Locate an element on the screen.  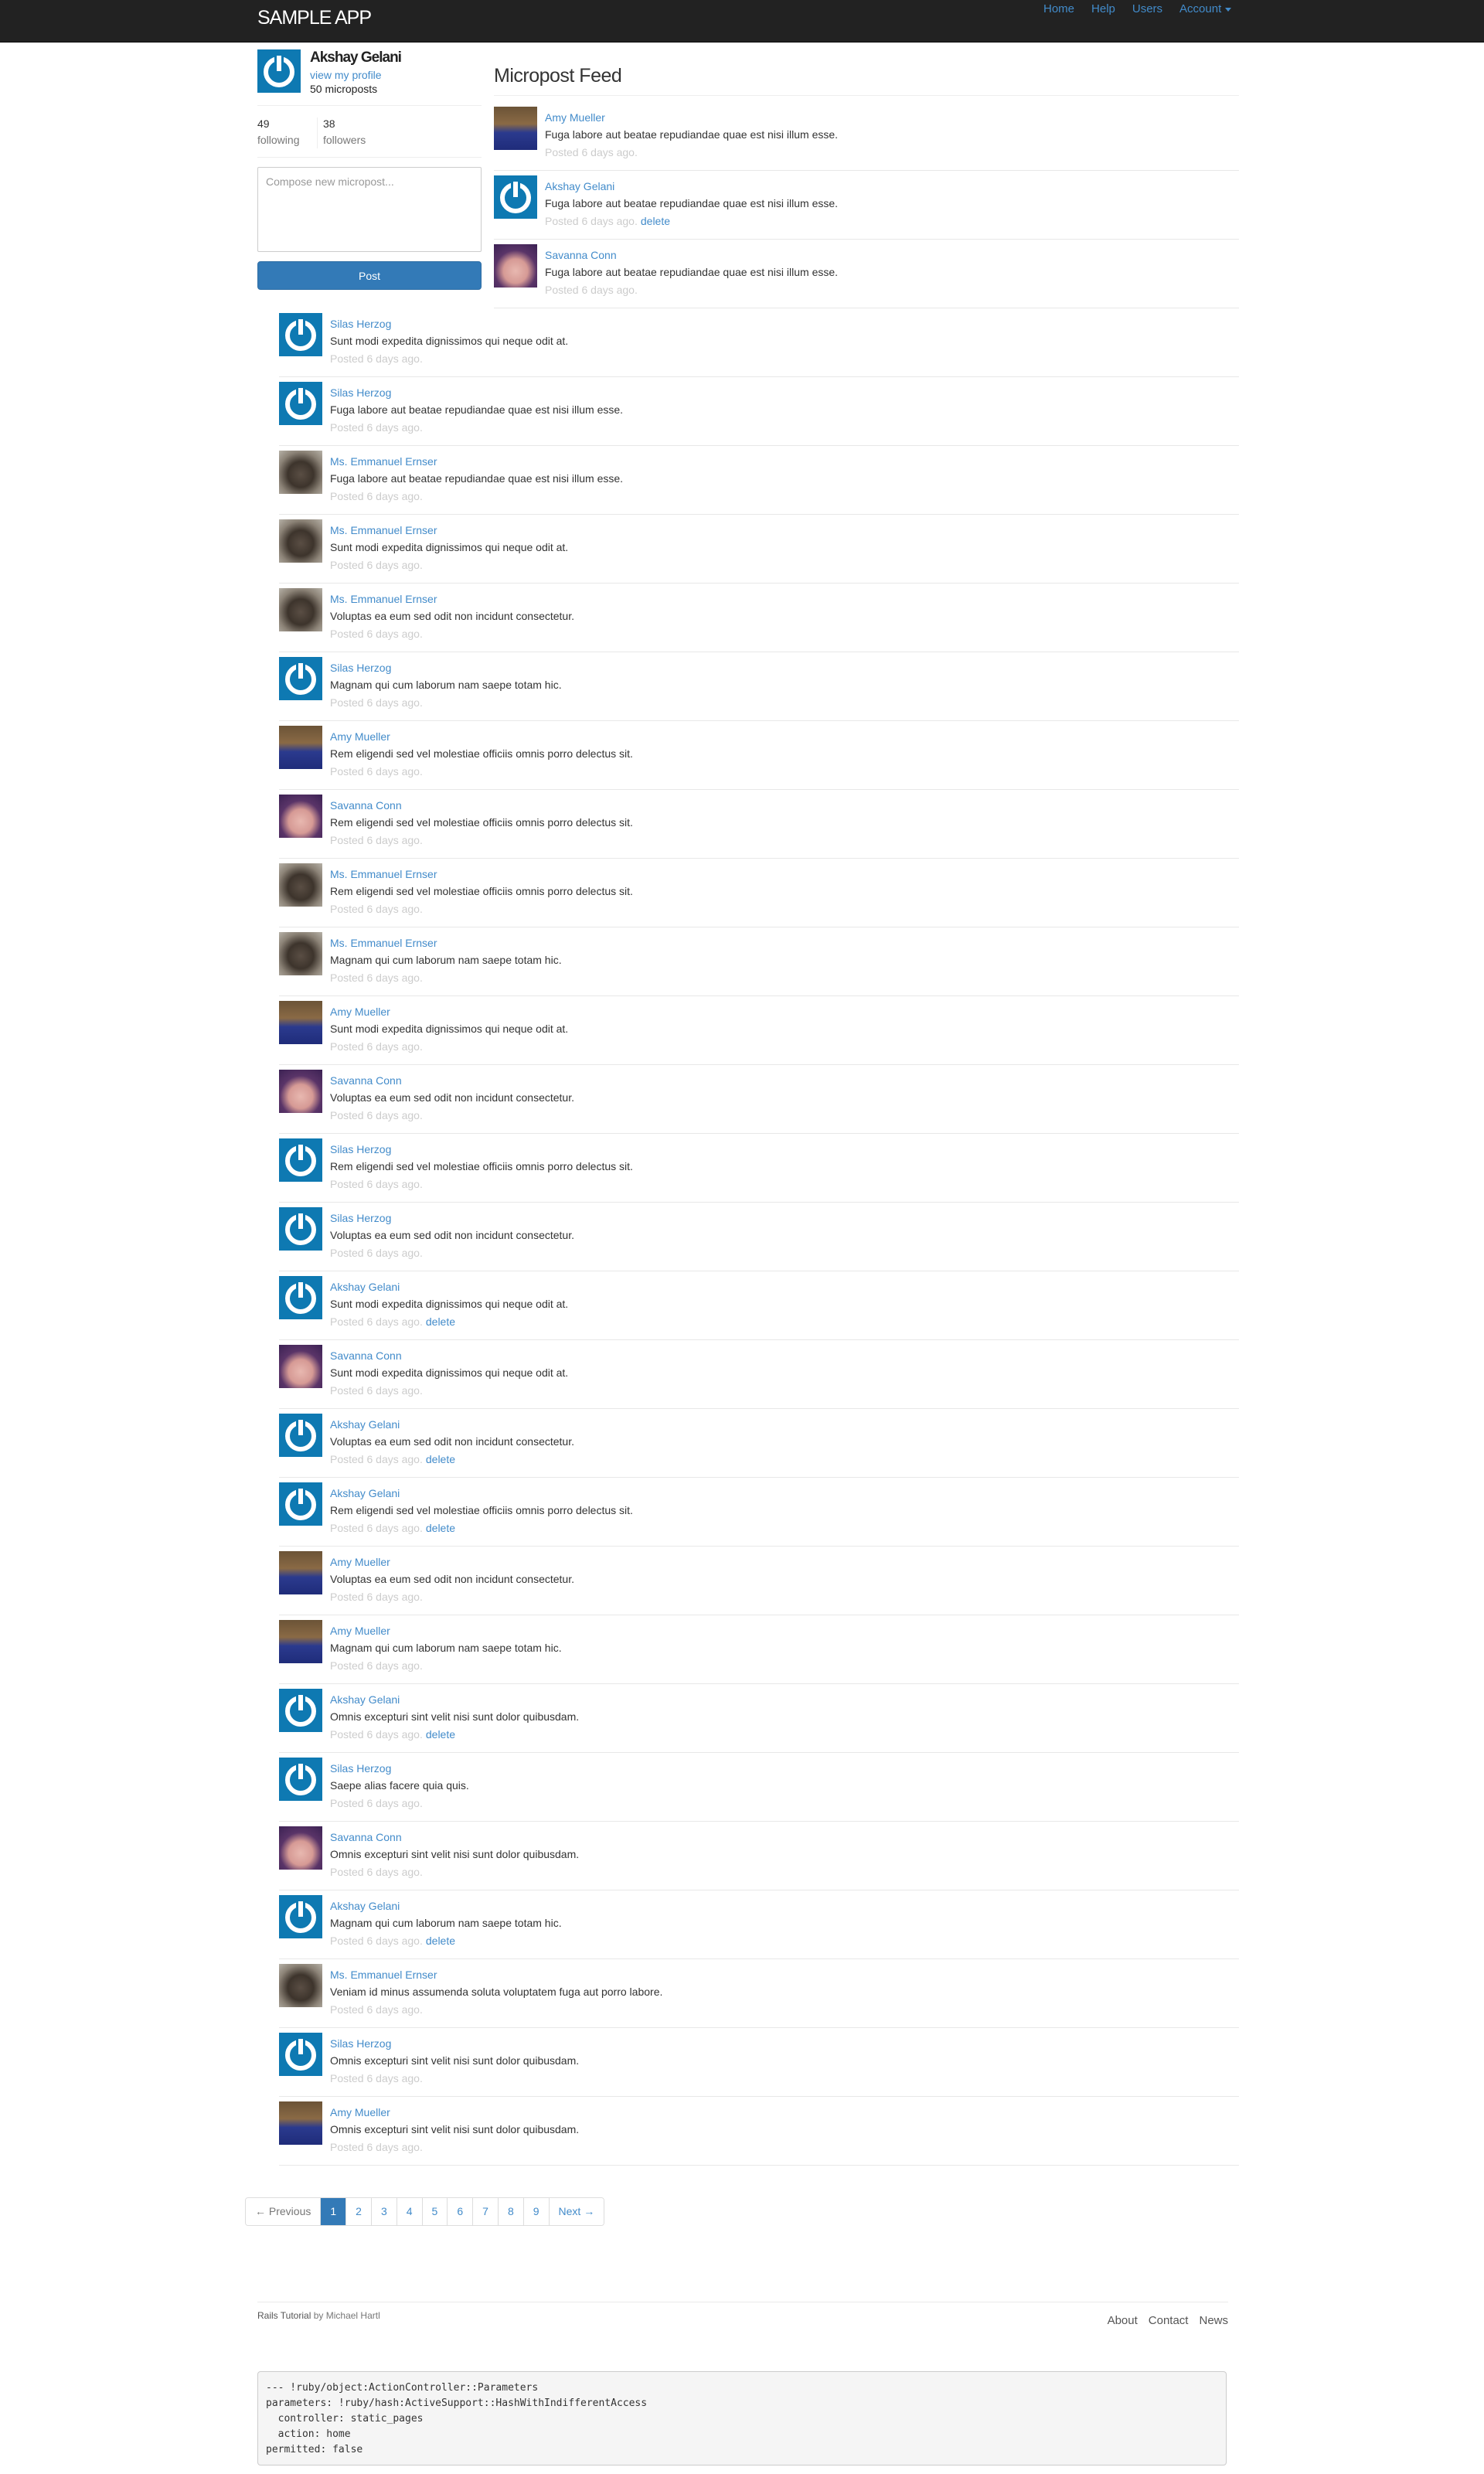
nav-link-users: Users is located at coordinates (1147, 10).